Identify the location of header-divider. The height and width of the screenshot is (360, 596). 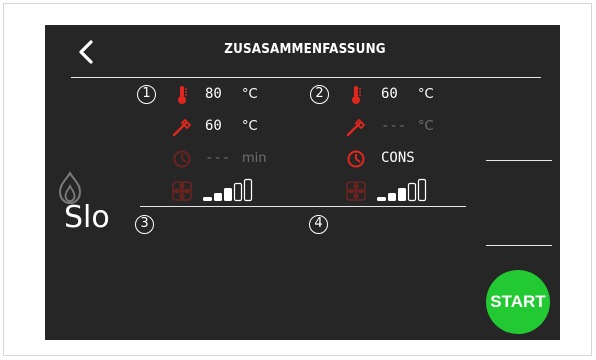
(306, 77).